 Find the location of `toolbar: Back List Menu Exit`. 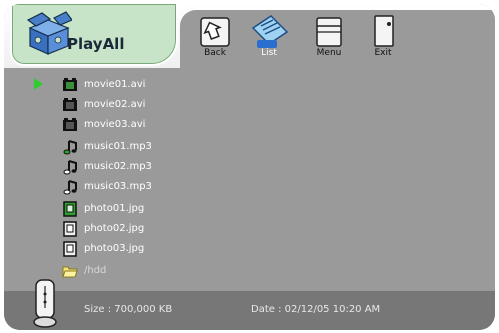

toolbar: Back List Menu Exit is located at coordinates (337, 39).